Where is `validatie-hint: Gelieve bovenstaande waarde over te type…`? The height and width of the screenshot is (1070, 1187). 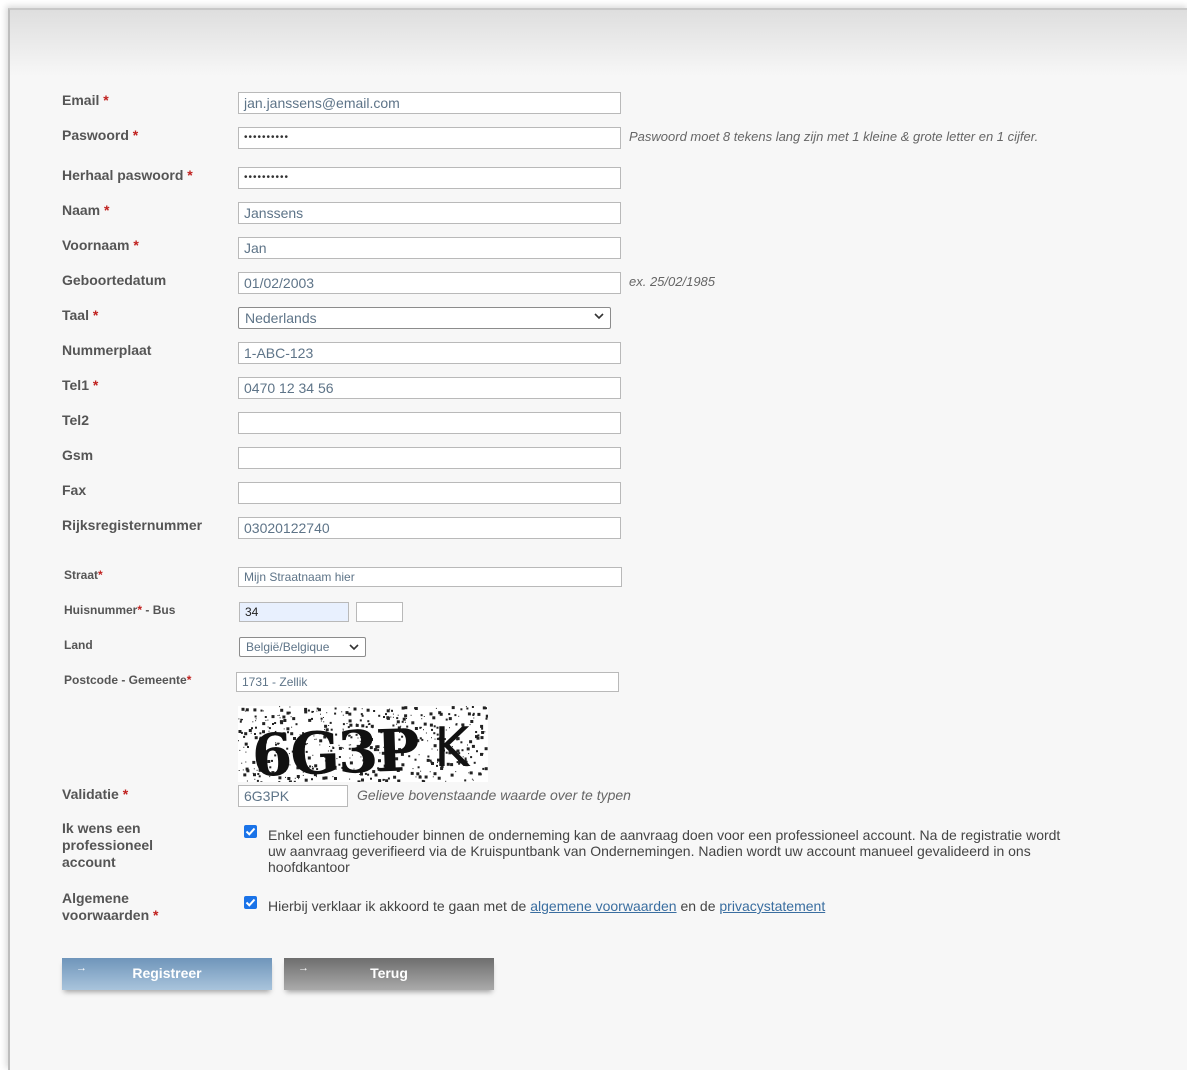 validatie-hint: Gelieve bovenstaande waarde over te type… is located at coordinates (494, 795).